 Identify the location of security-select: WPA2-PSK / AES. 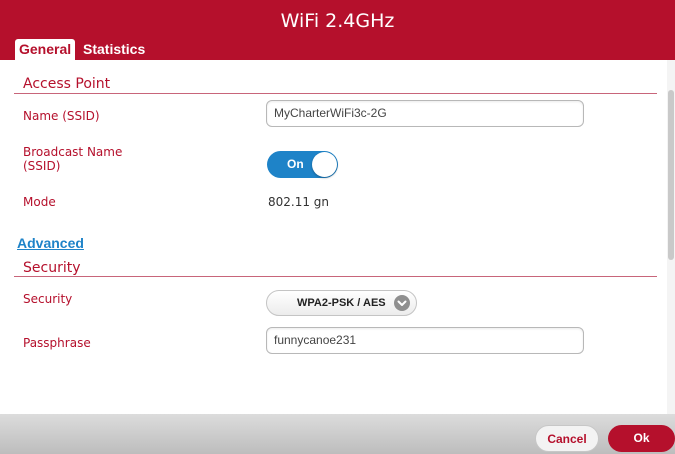
(341, 303).